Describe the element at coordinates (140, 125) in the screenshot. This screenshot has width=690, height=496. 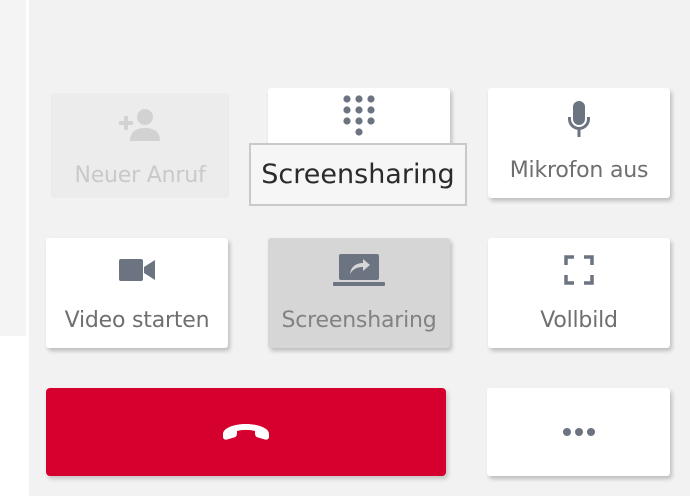
I see `add-person-icon` at that location.